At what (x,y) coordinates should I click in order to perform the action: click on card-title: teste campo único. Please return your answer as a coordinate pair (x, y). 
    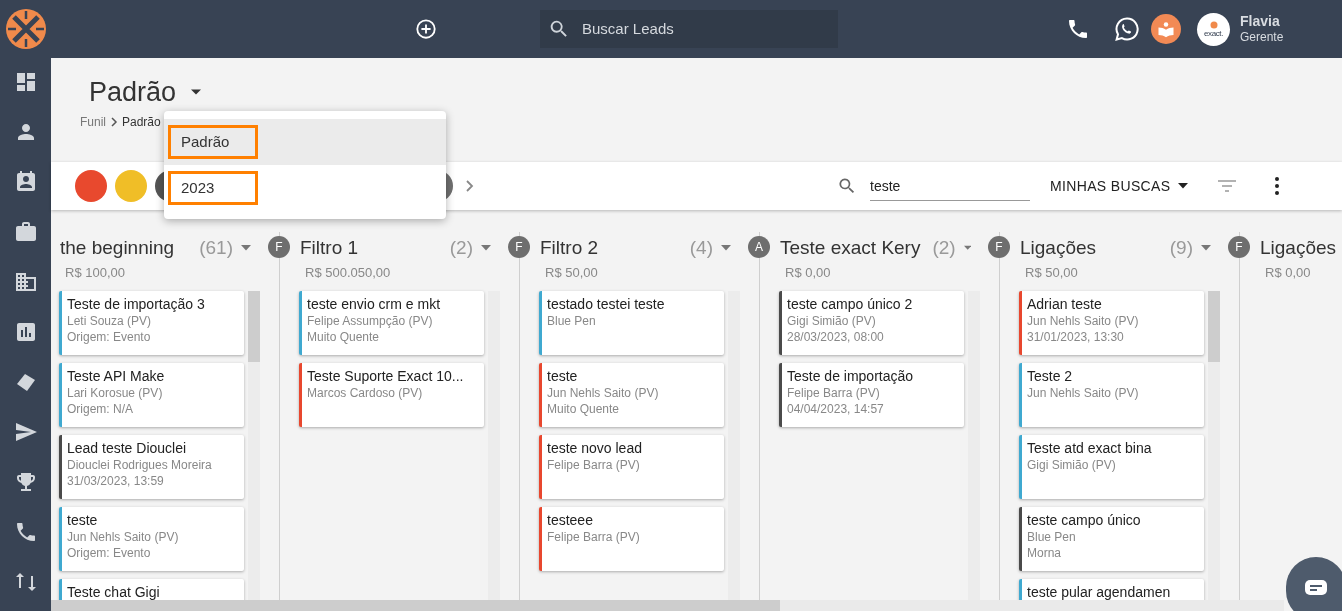
    Looking at the image, I should click on (1084, 520).